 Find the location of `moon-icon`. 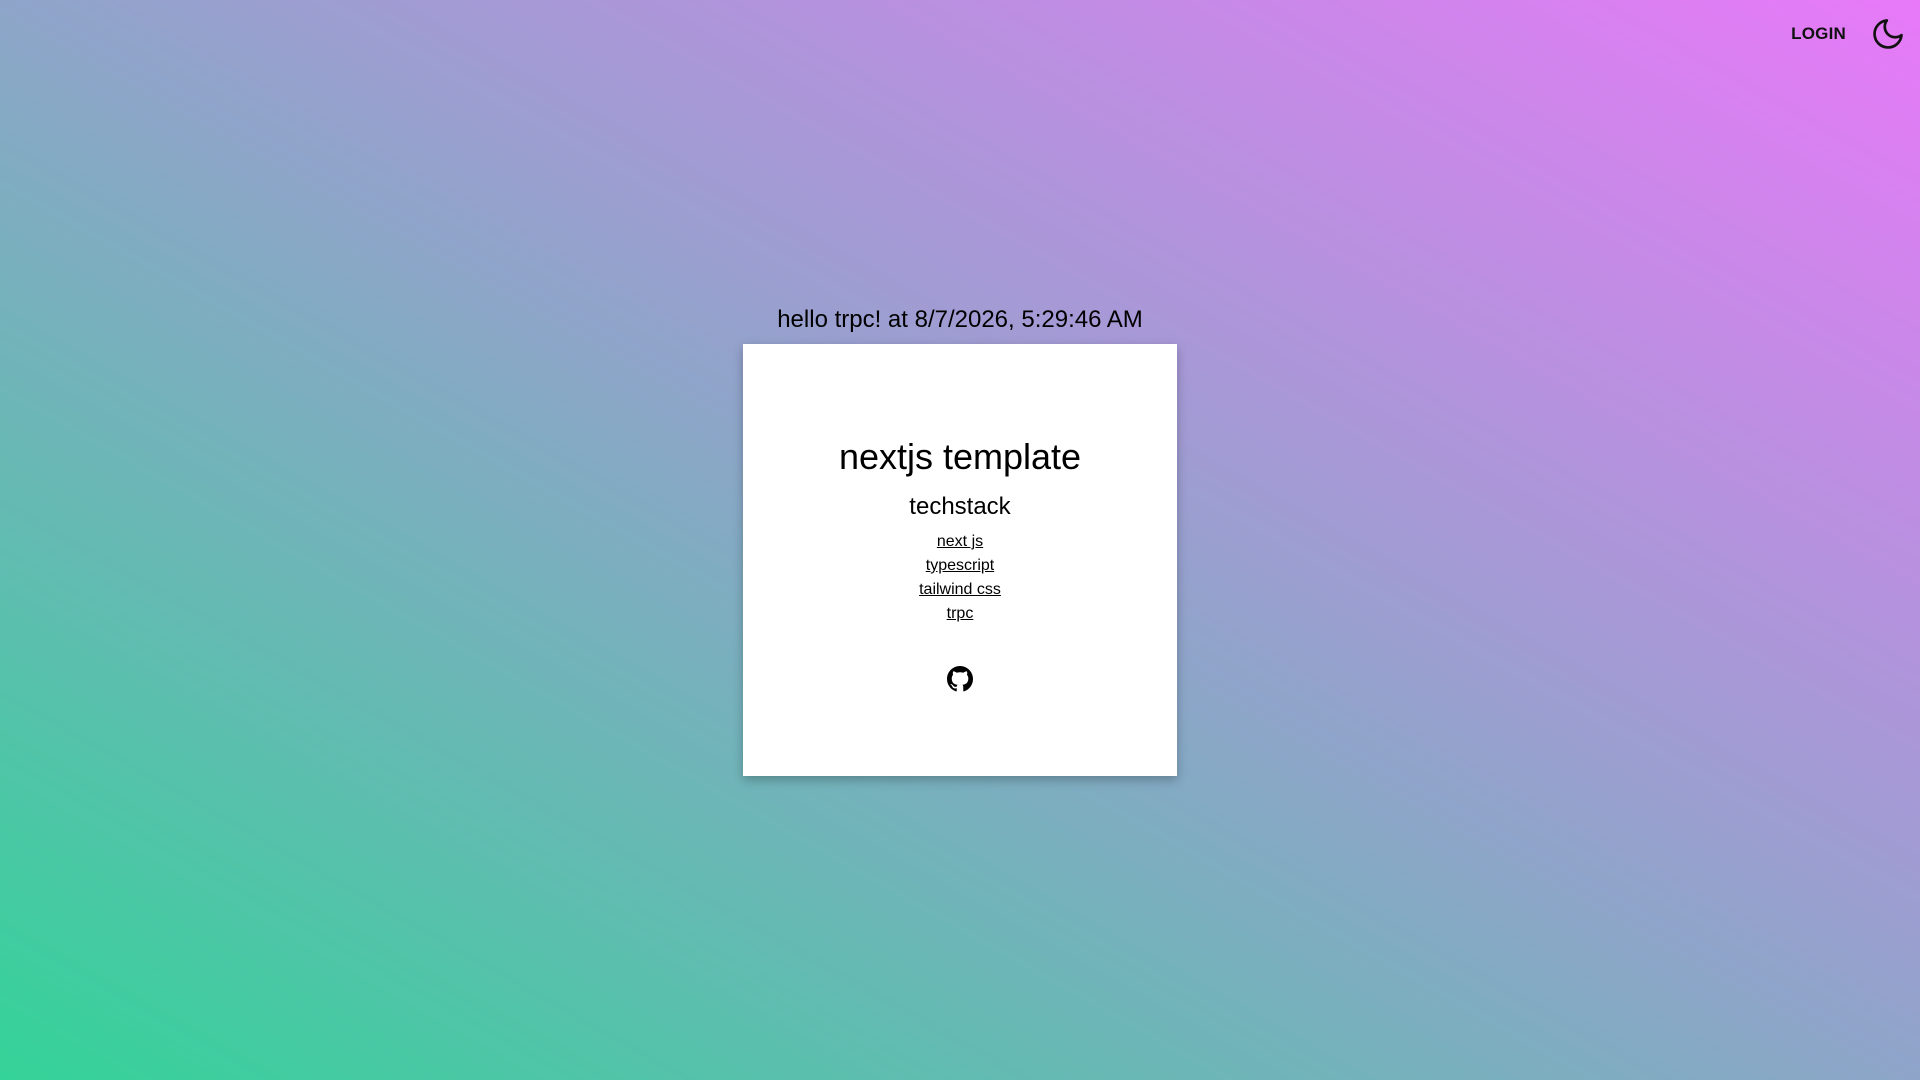

moon-icon is located at coordinates (1888, 34).